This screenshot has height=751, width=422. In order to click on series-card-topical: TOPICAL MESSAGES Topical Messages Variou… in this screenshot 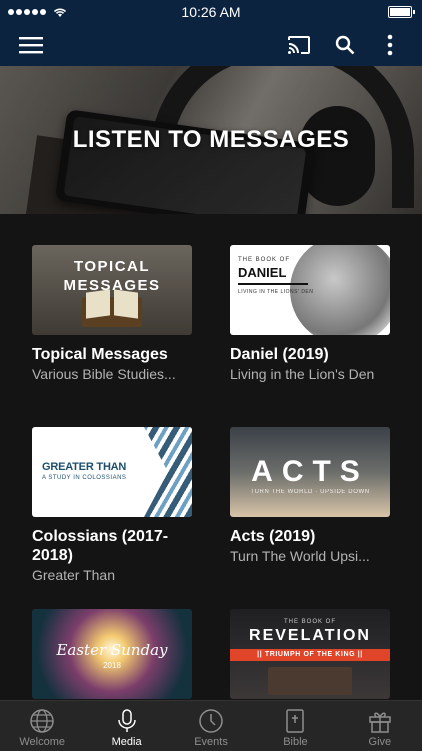, I will do `click(112, 313)`.